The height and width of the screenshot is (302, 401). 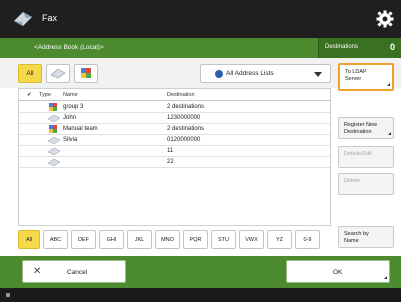 I want to click on action-bar: ✕ Cancel OK, so click(x=200, y=272).